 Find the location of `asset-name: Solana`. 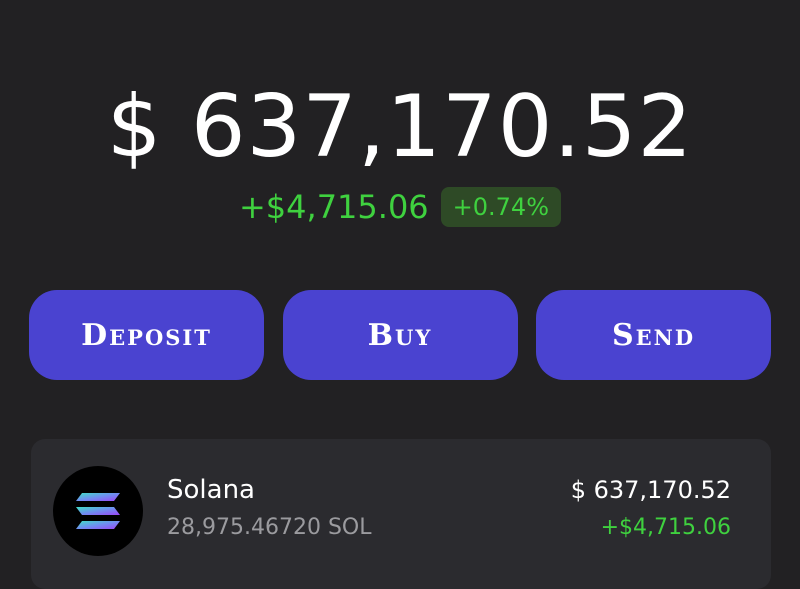

asset-name: Solana is located at coordinates (211, 490).